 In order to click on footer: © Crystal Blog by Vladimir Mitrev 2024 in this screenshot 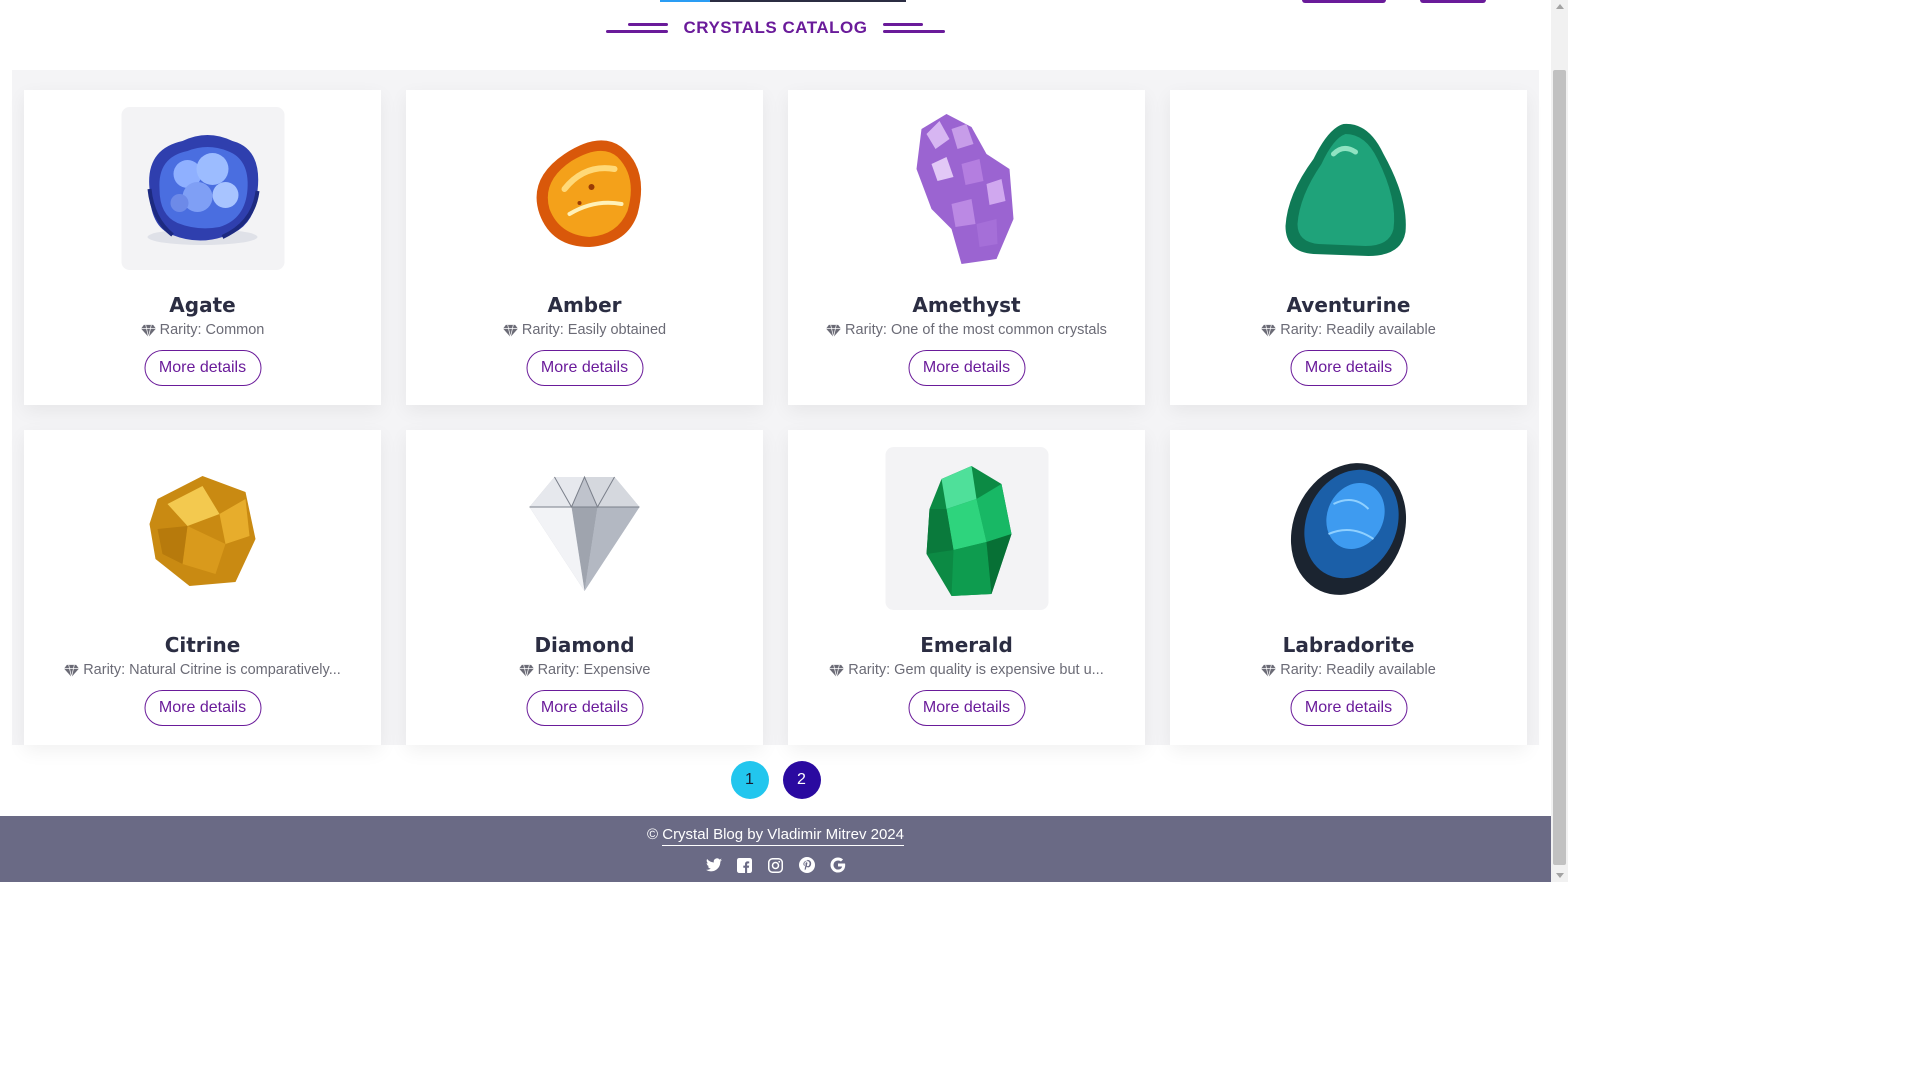, I will do `click(775, 849)`.